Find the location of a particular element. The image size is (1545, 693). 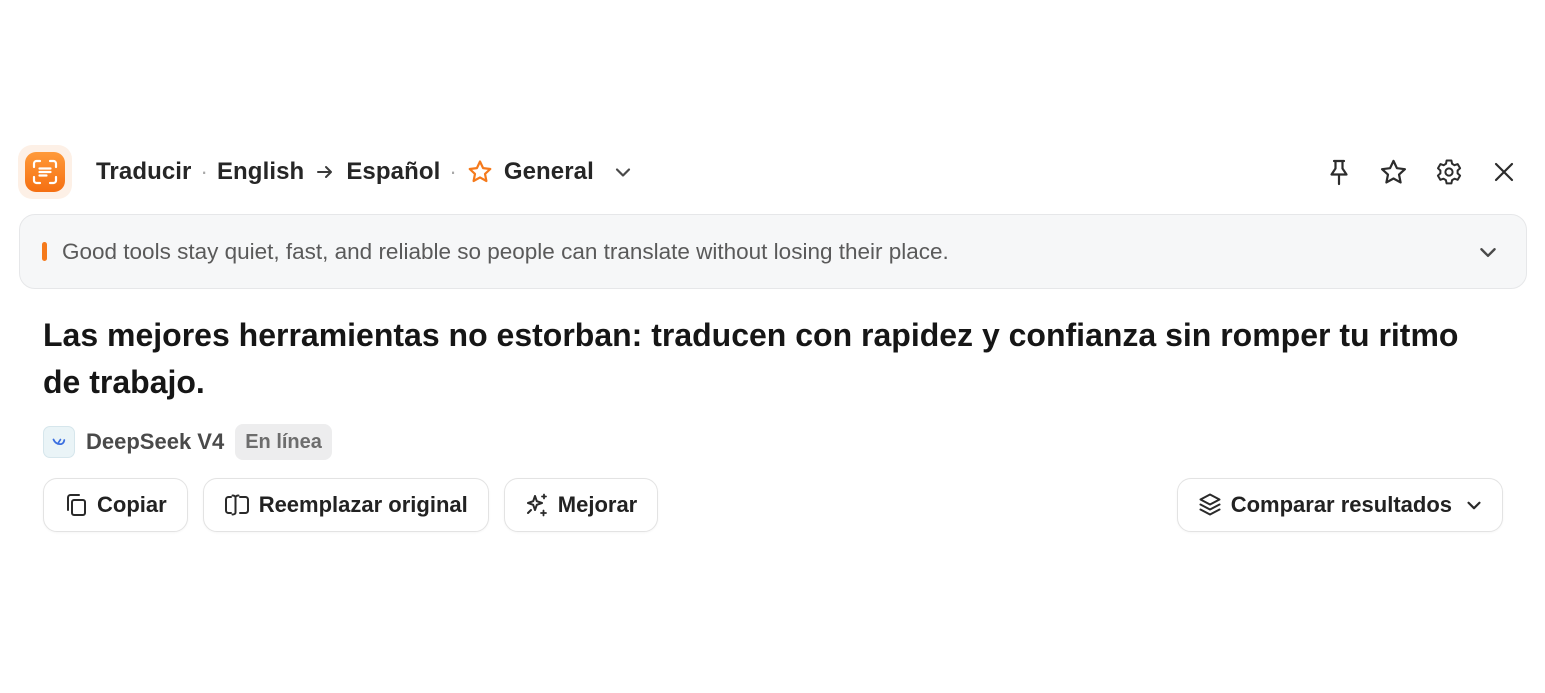

style-label: General is located at coordinates (549, 172).